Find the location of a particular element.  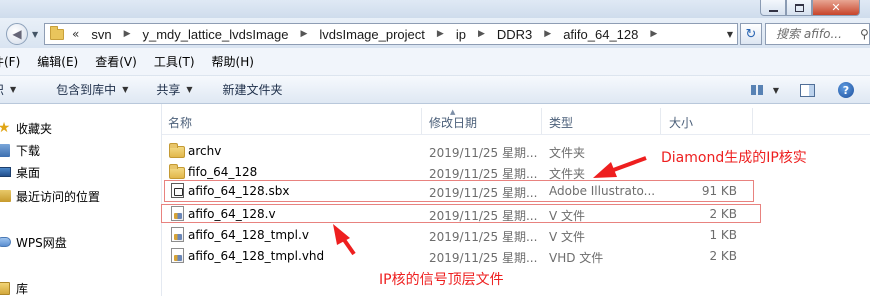

window-bottom-edge is located at coordinates (435, 299).